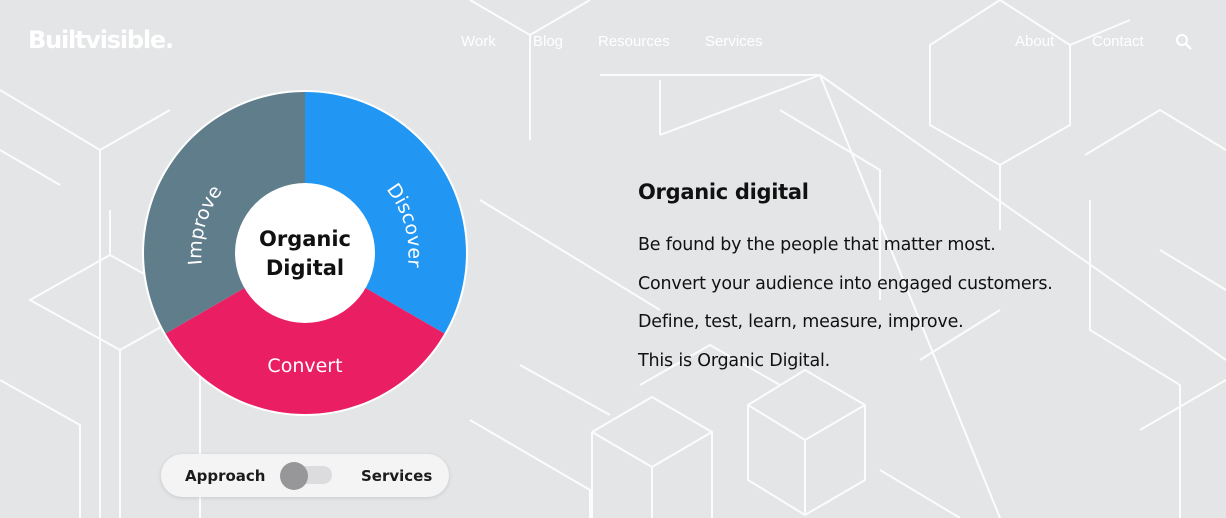 This screenshot has width=1226, height=518. I want to click on section-title: Organic digital, so click(723, 192).